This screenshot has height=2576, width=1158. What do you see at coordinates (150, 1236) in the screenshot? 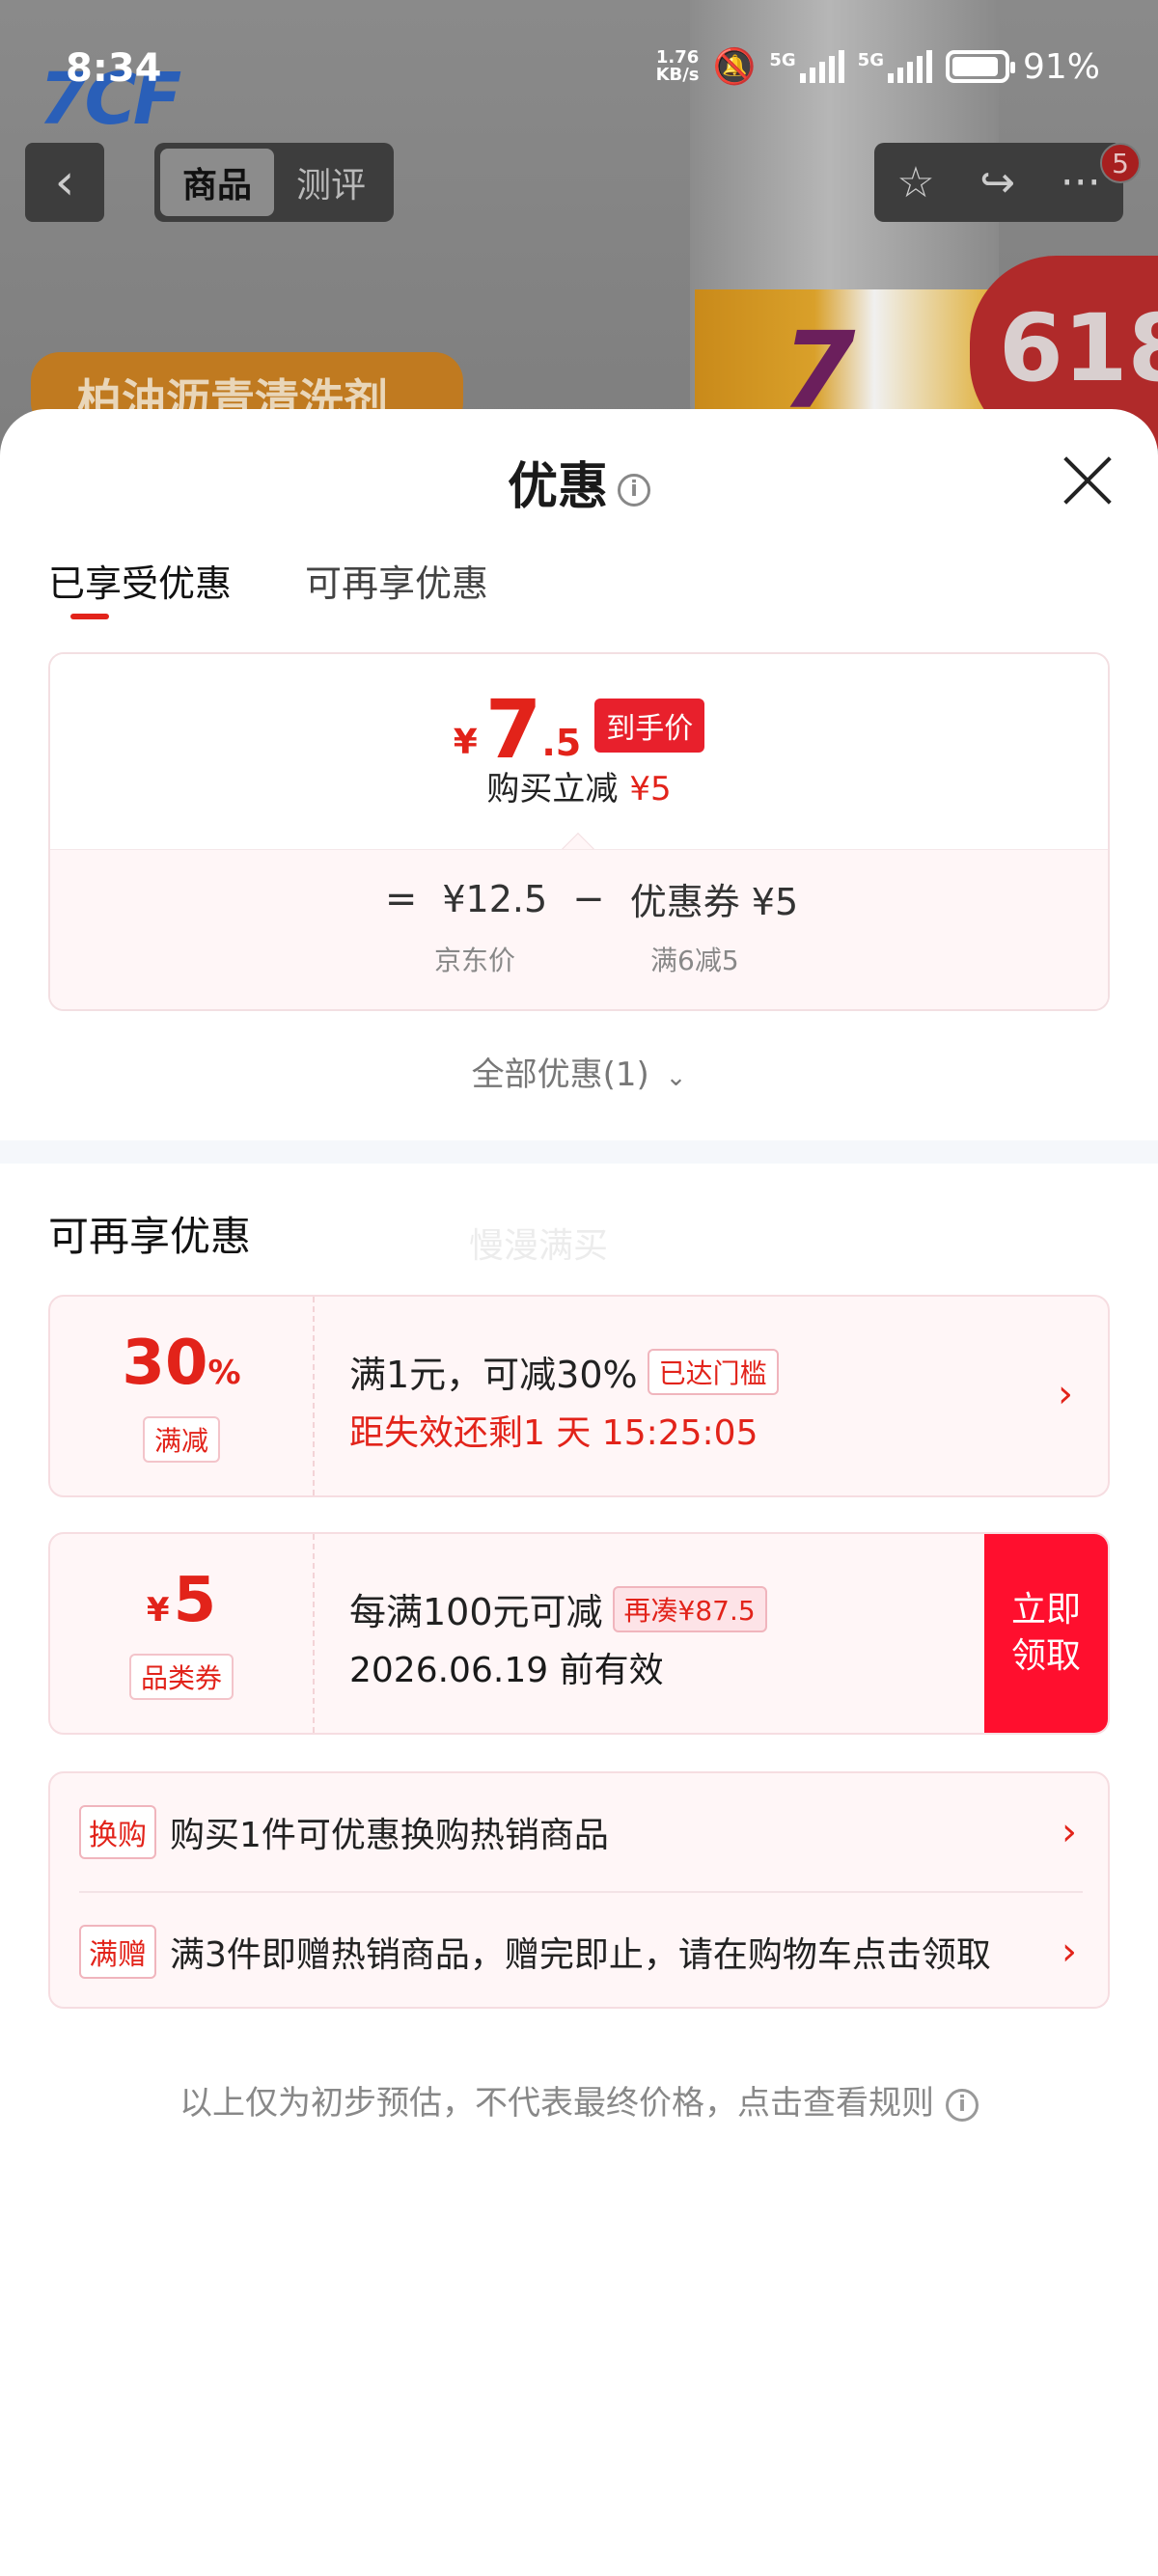
I see `section-title-more-promos: 可再享优惠` at bounding box center [150, 1236].